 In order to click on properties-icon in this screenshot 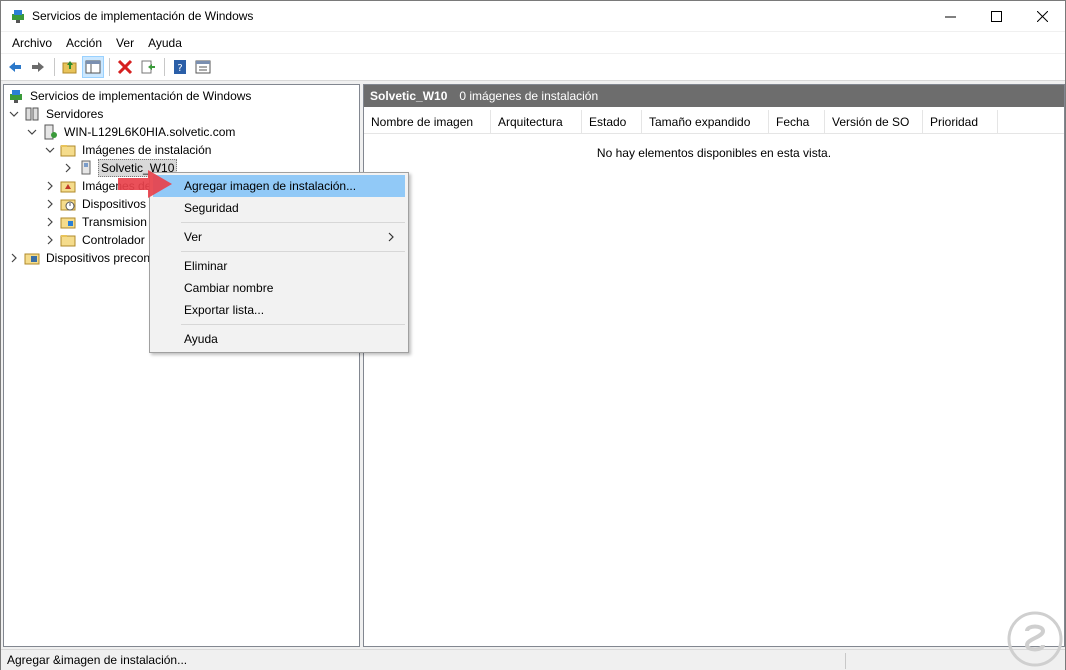, I will do `click(203, 67)`.